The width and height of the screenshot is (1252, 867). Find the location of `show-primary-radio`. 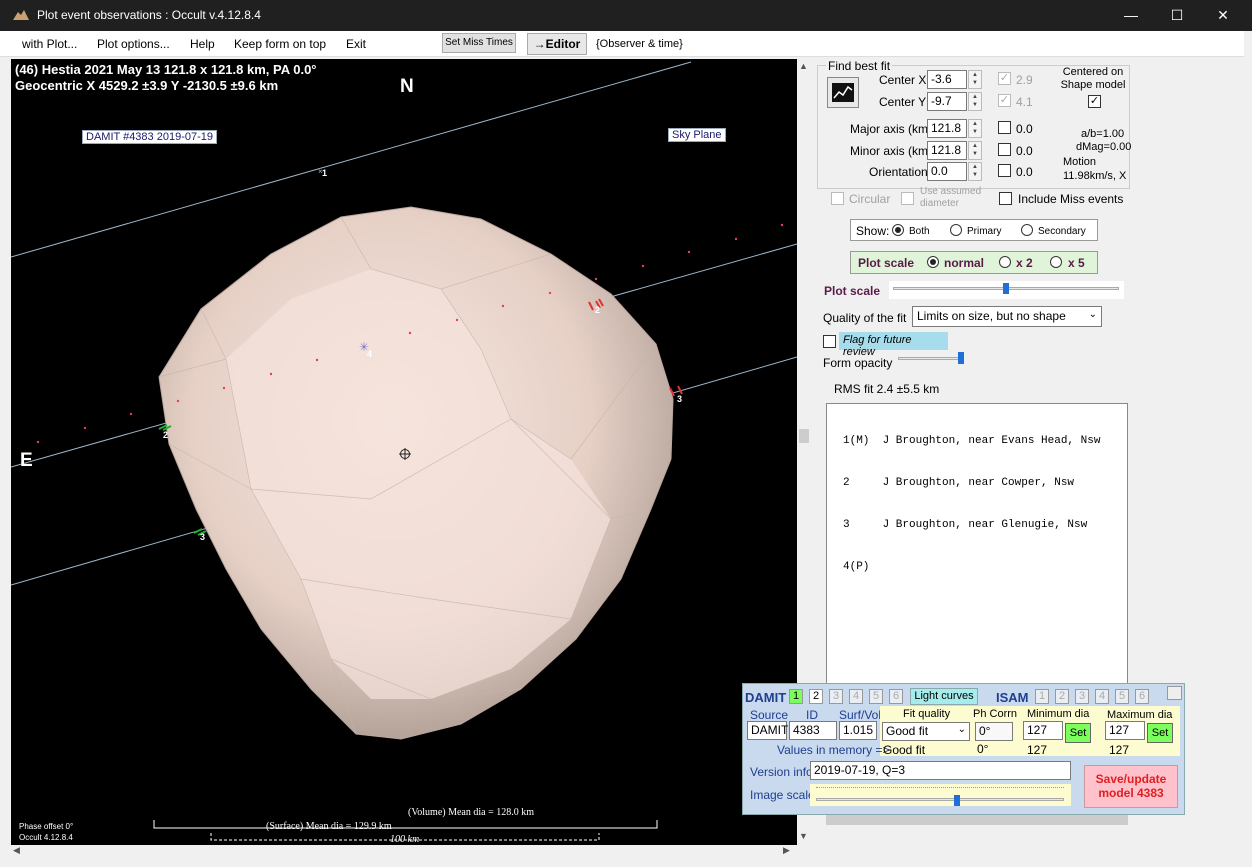

show-primary-radio is located at coordinates (956, 230).